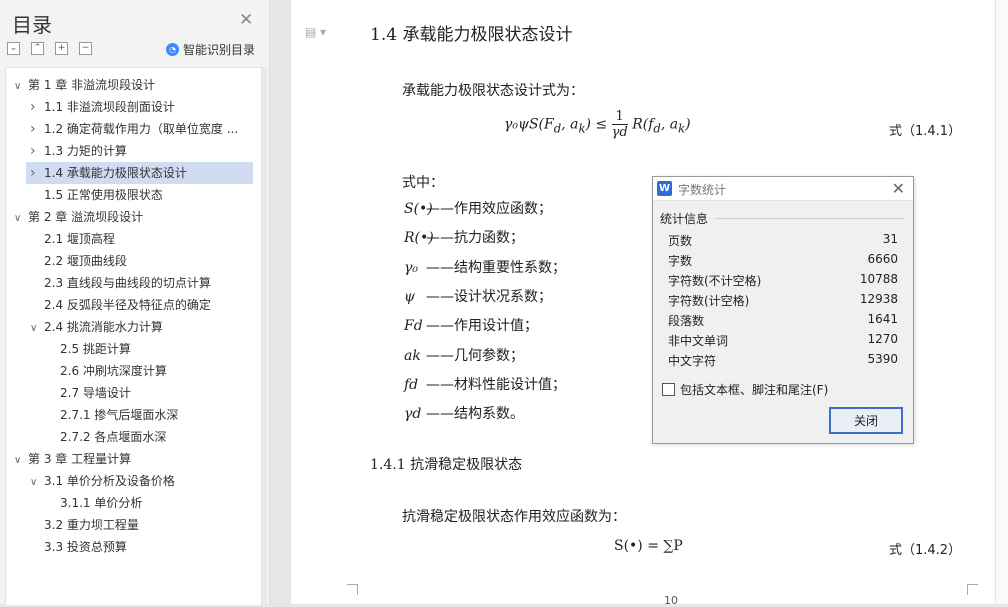 The image size is (1008, 607). Describe the element at coordinates (115, 173) in the screenshot. I see `toc-item-label: 1.4 承载能力极限状态设计` at that location.